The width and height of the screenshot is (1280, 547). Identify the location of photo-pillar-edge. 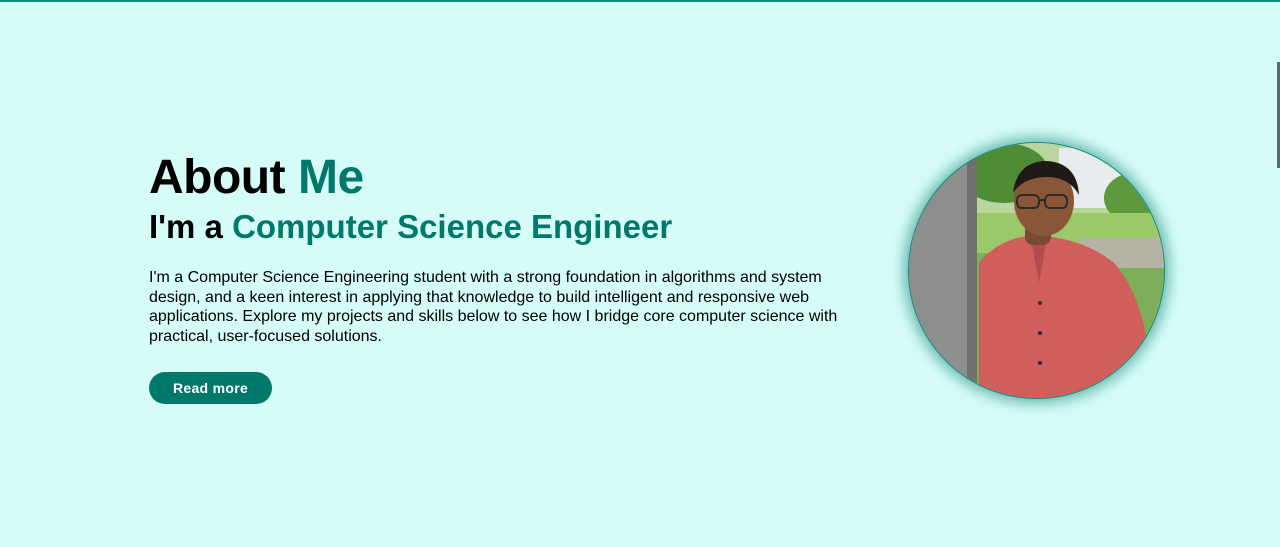
(972, 270).